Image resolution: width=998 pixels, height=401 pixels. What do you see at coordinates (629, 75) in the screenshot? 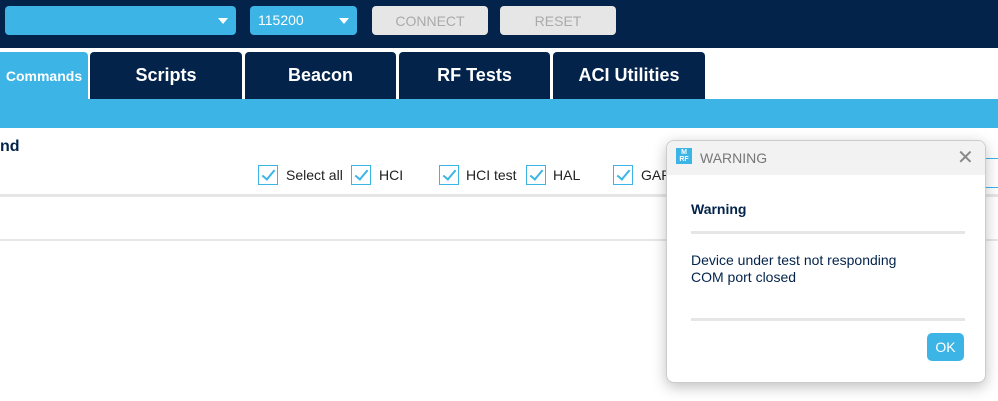
I see `tab-aci-utilities: ACI Utilities` at bounding box center [629, 75].